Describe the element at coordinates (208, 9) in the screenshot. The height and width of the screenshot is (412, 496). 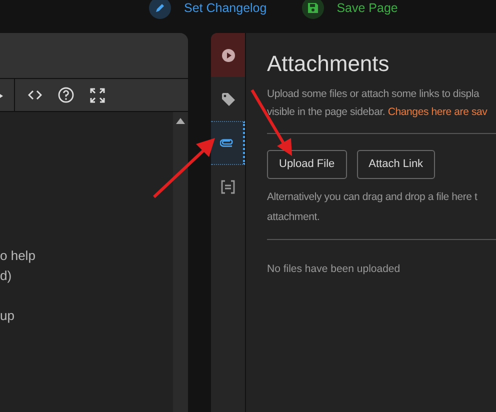
I see `set-changelog-button: Set Changelog` at that location.